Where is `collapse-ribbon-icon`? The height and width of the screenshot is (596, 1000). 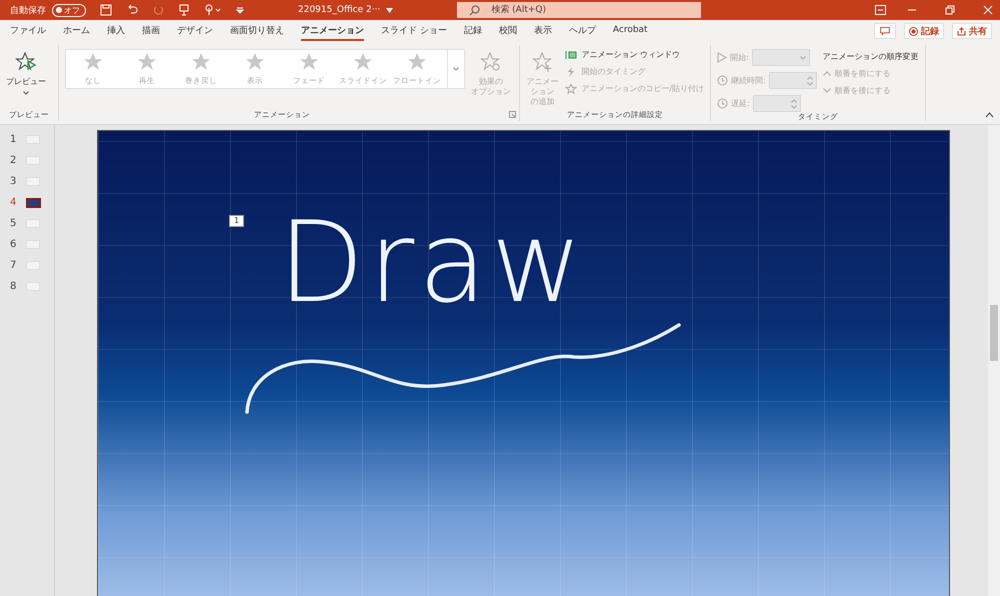 collapse-ribbon-icon is located at coordinates (989, 115).